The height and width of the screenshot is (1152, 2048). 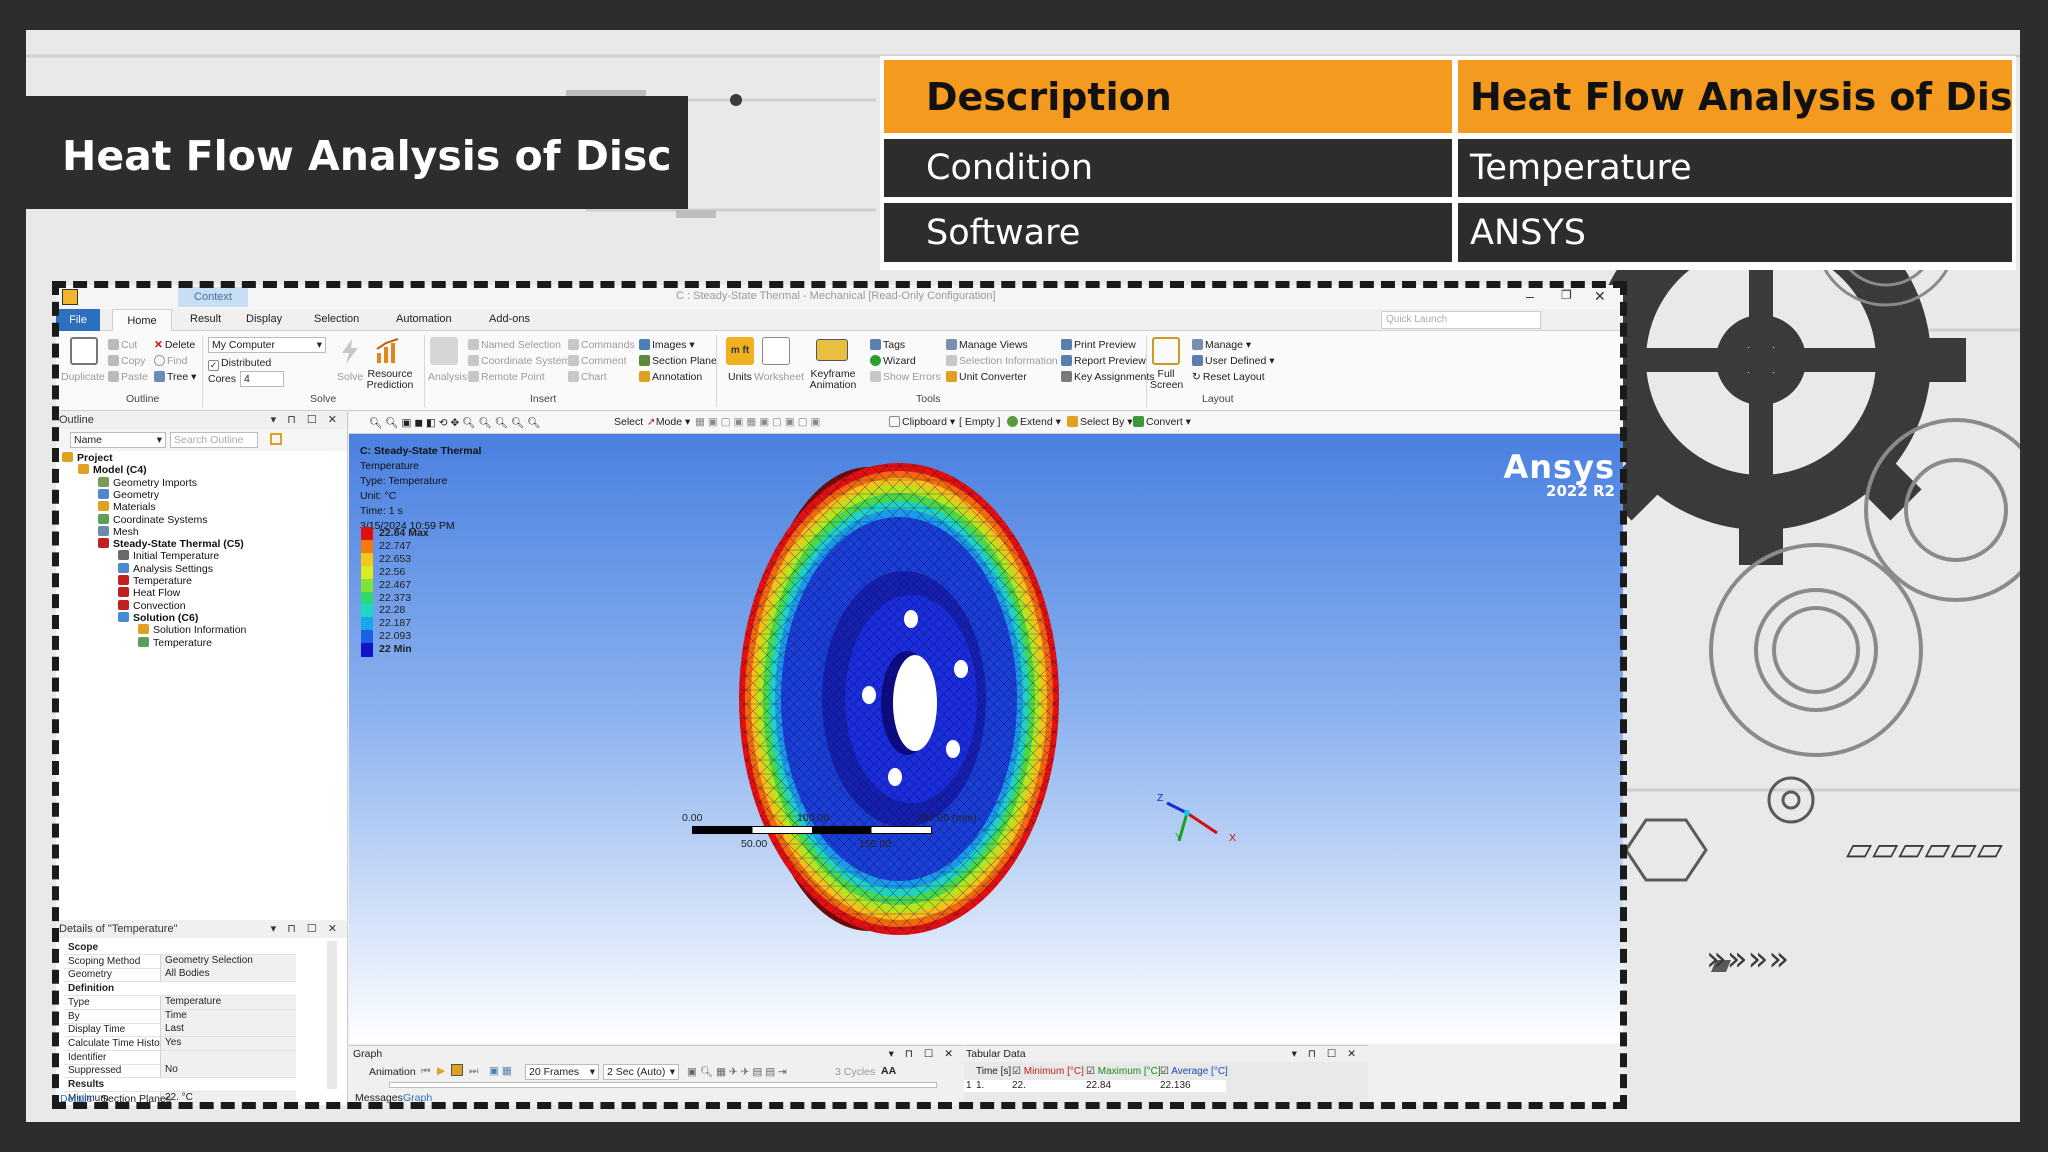 What do you see at coordinates (663, 1085) in the screenshot?
I see `animation-timeline` at bounding box center [663, 1085].